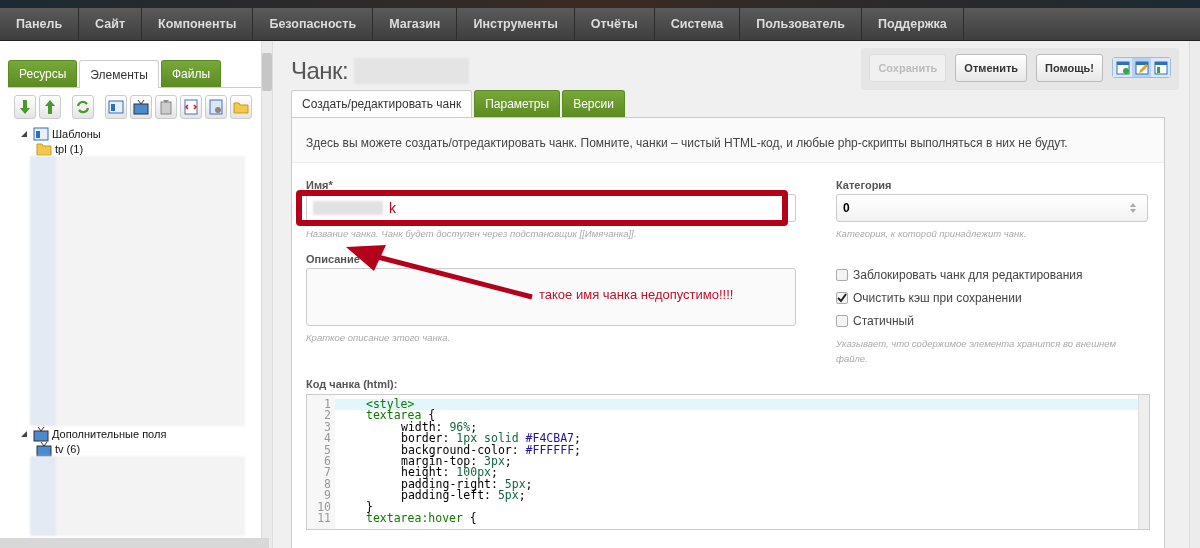 The width and height of the screenshot is (1200, 548). What do you see at coordinates (327, 439) in the screenshot?
I see `line-number: 4` at bounding box center [327, 439].